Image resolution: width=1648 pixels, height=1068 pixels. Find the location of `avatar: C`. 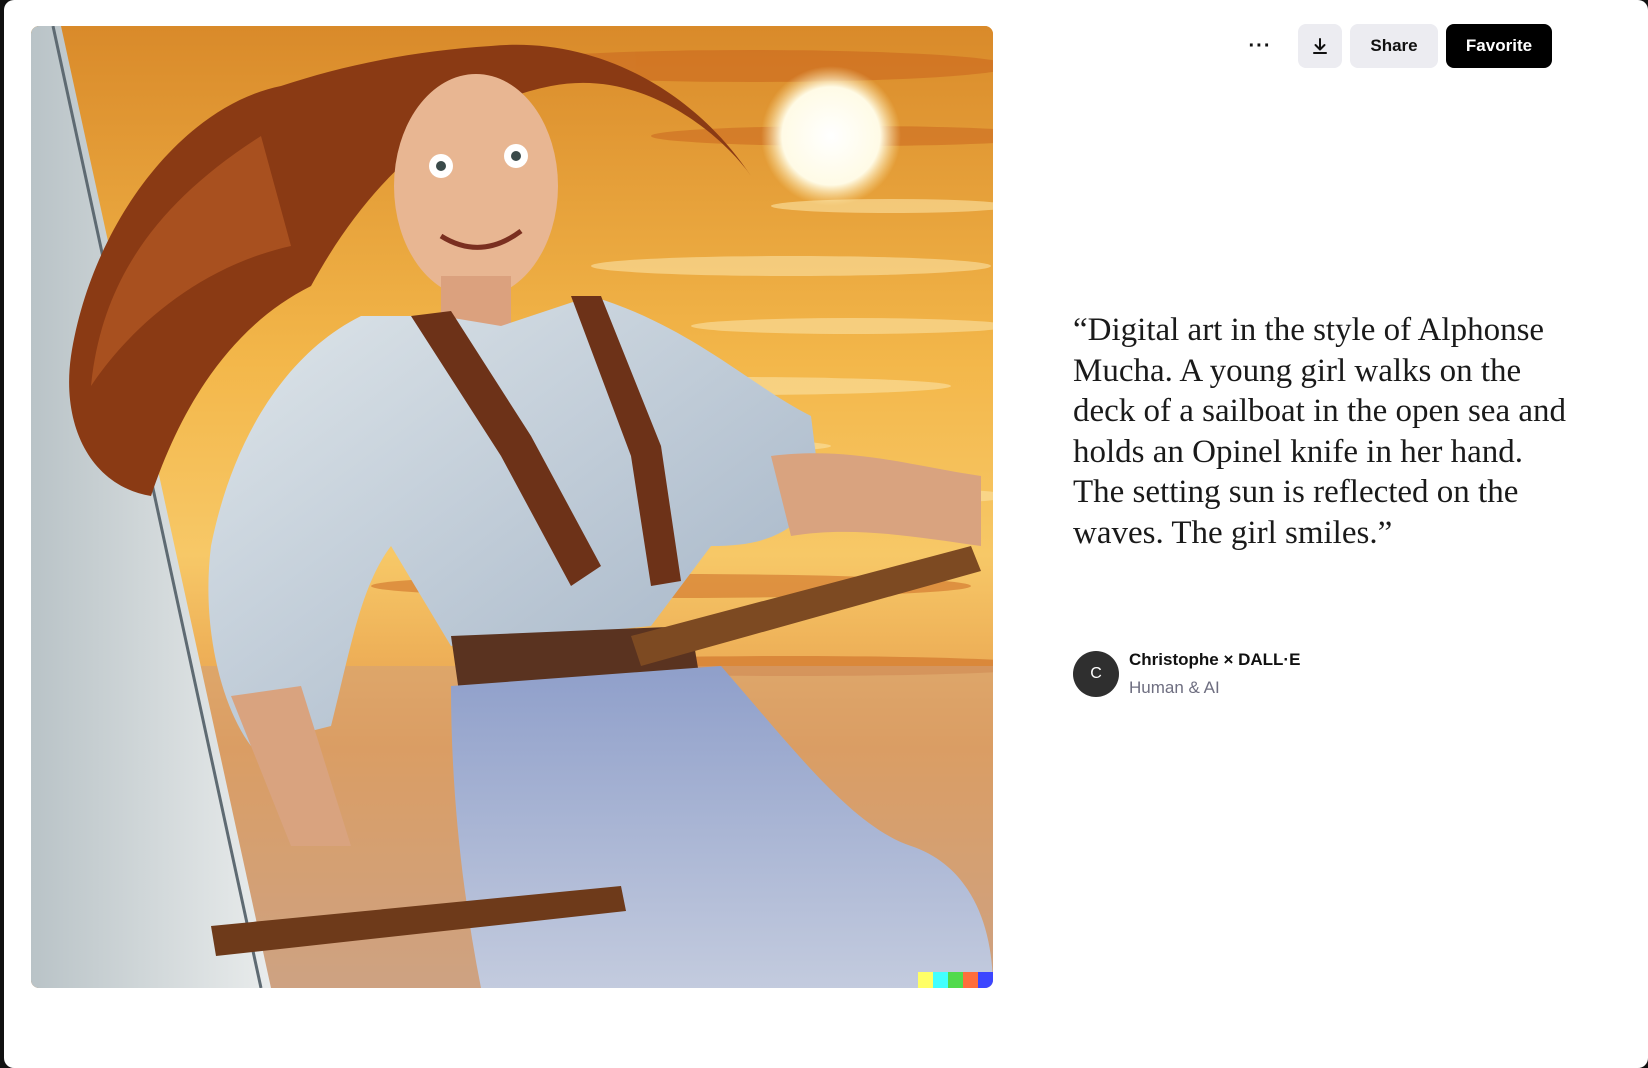

avatar: C is located at coordinates (1096, 674).